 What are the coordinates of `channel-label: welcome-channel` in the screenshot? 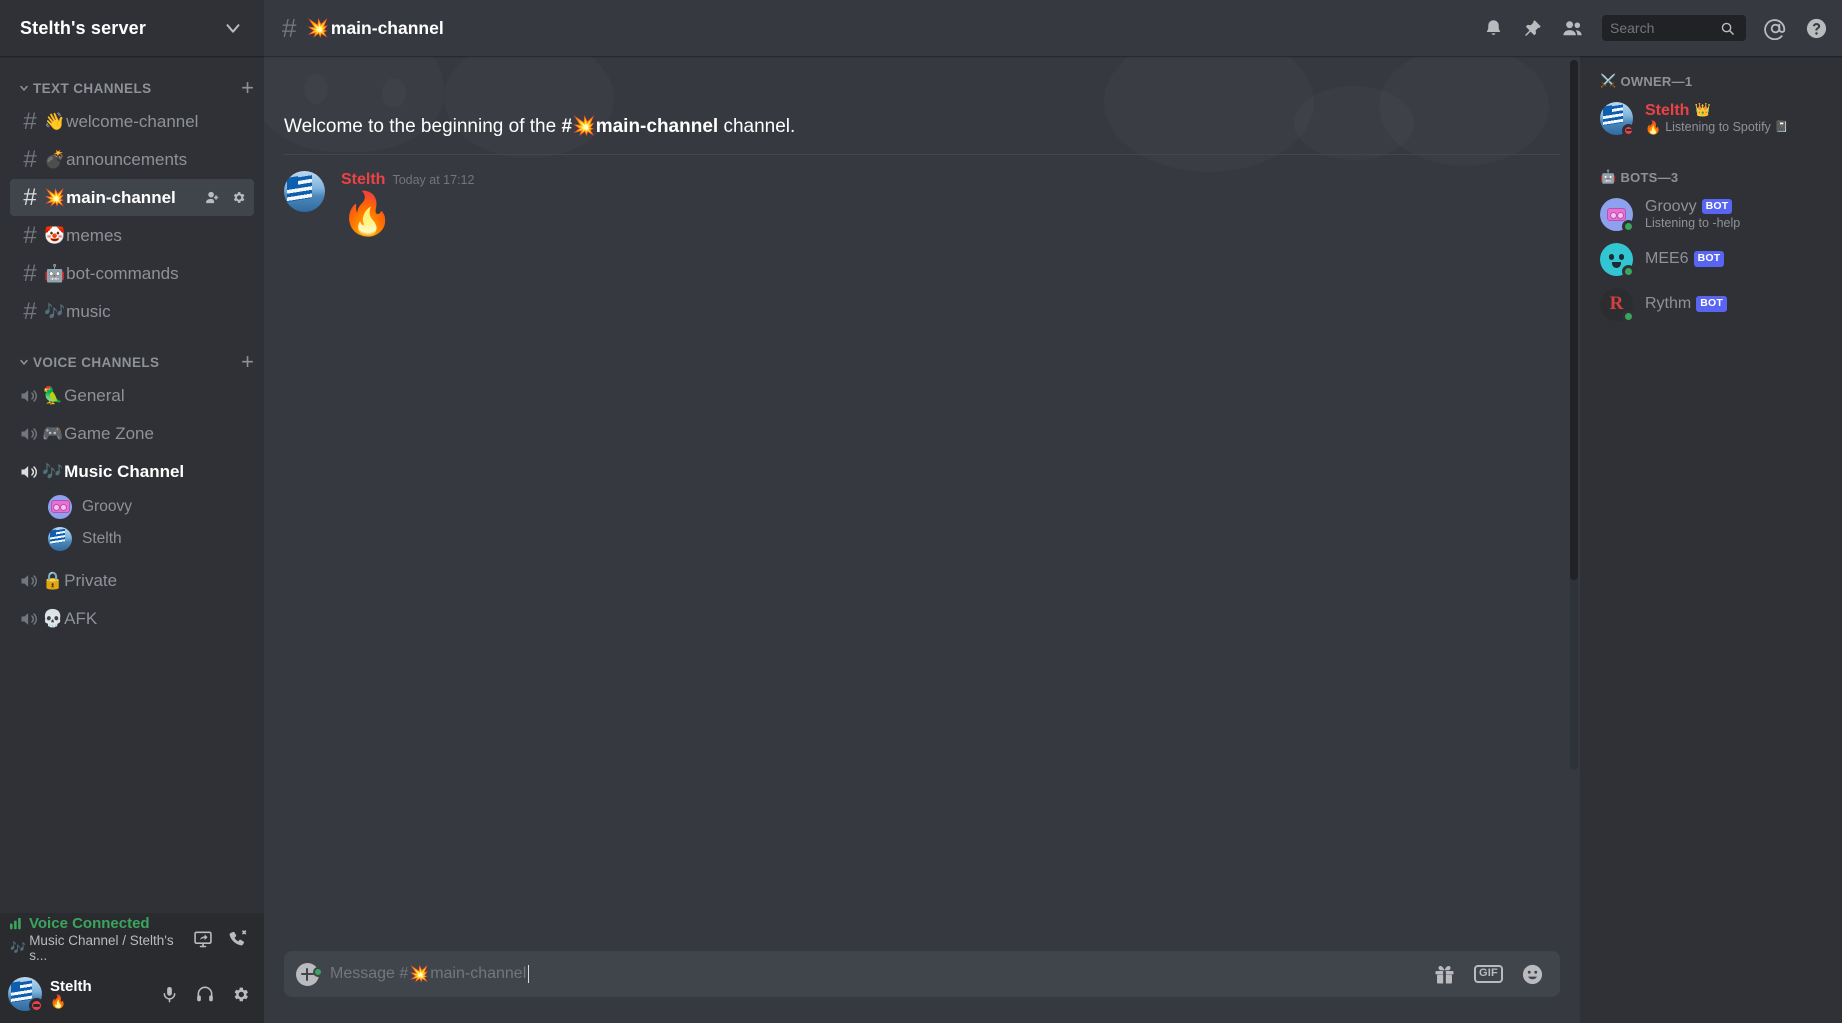 It's located at (132, 121).